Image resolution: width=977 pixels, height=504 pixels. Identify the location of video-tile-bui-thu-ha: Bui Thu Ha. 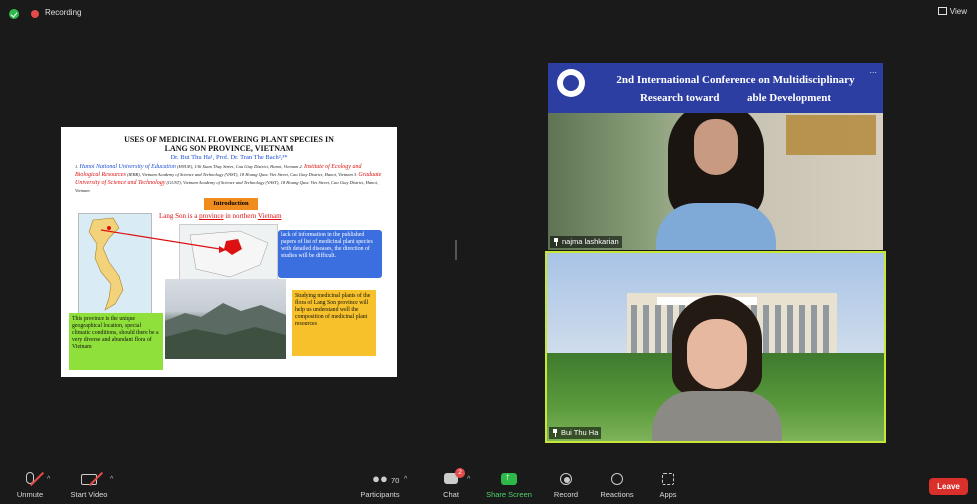
(715, 347).